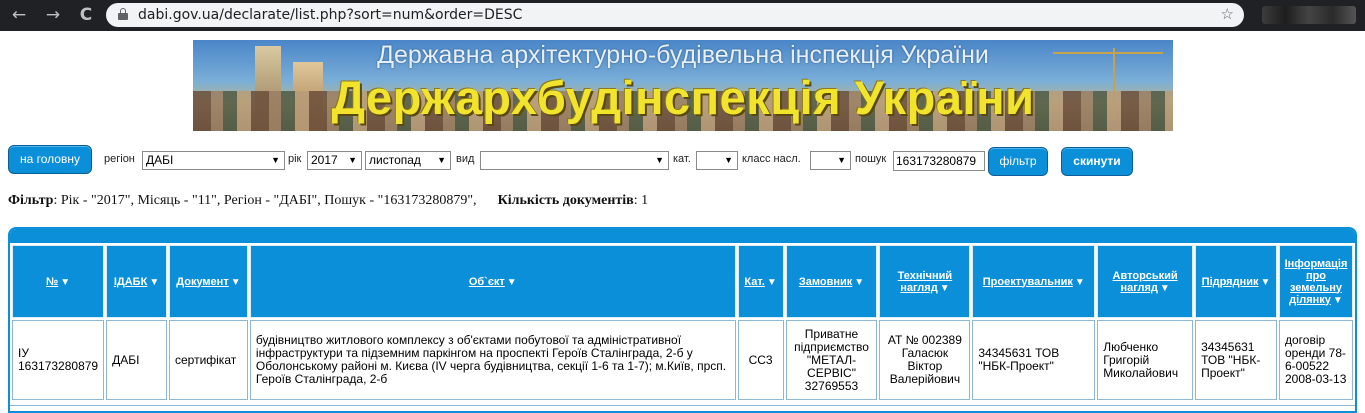  Describe the element at coordinates (925, 281) in the screenshot. I see `column-header-tech-supervision: Технічний нагляд ▼` at that location.